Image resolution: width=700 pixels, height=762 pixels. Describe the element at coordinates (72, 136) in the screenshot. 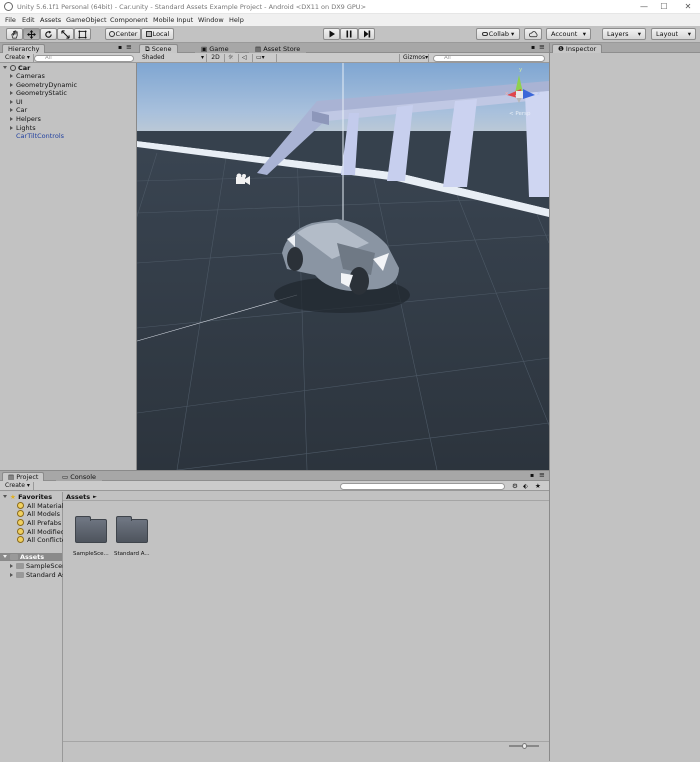

I see `hierarchy-item-prefab: CarTiltControls` at that location.